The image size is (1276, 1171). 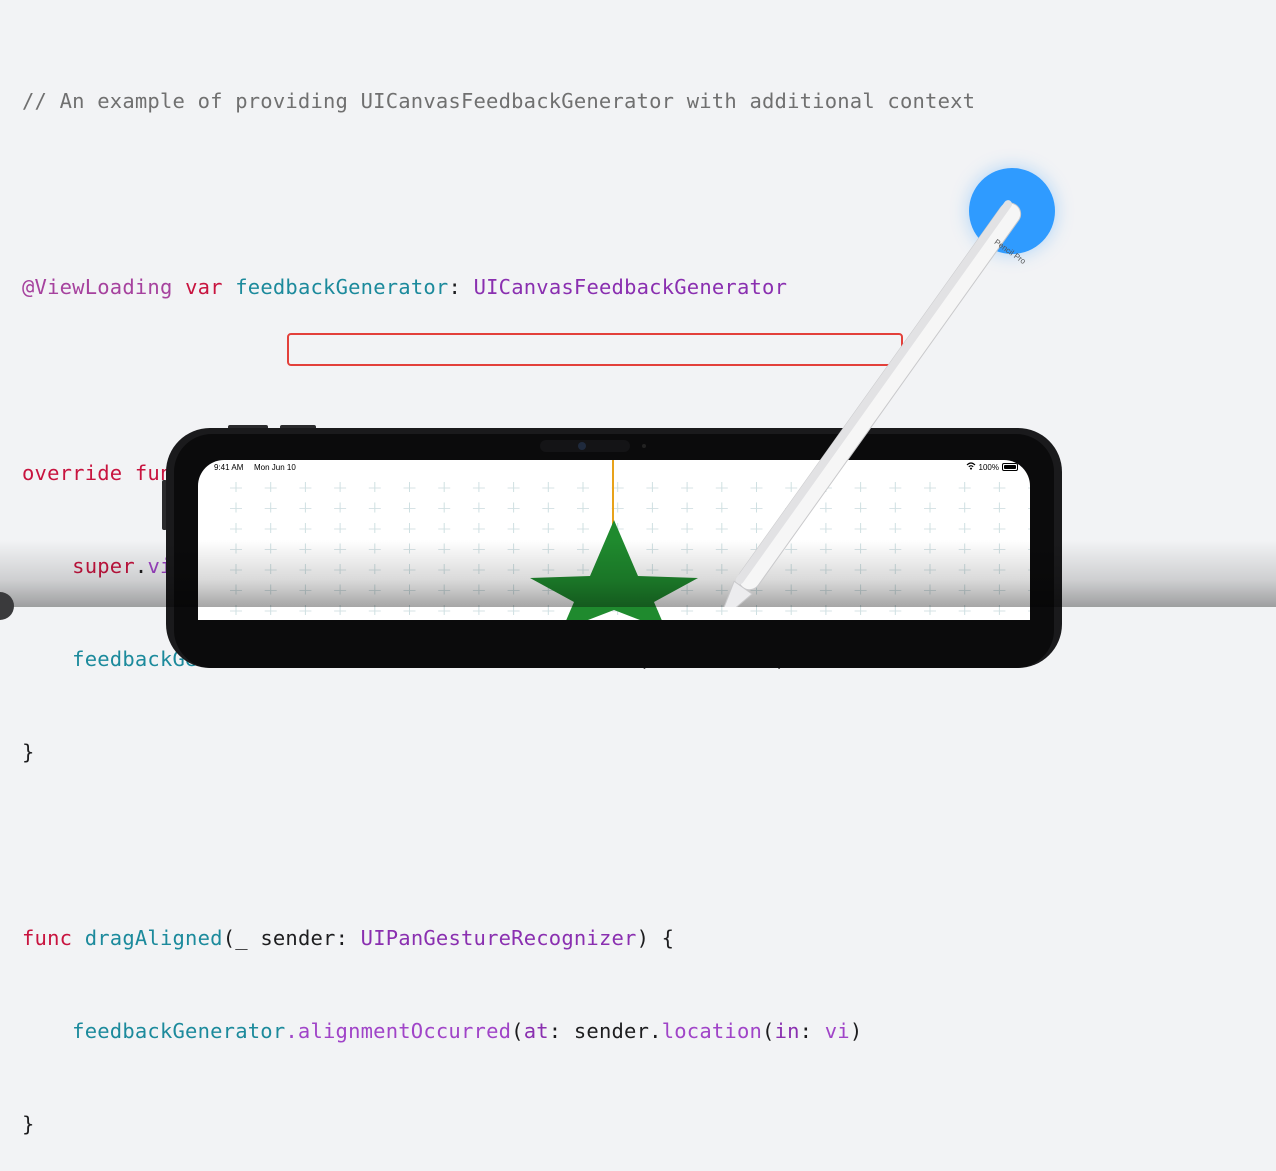 I want to click on apple-pencil: Pencil Pro, so click(x=874, y=403).